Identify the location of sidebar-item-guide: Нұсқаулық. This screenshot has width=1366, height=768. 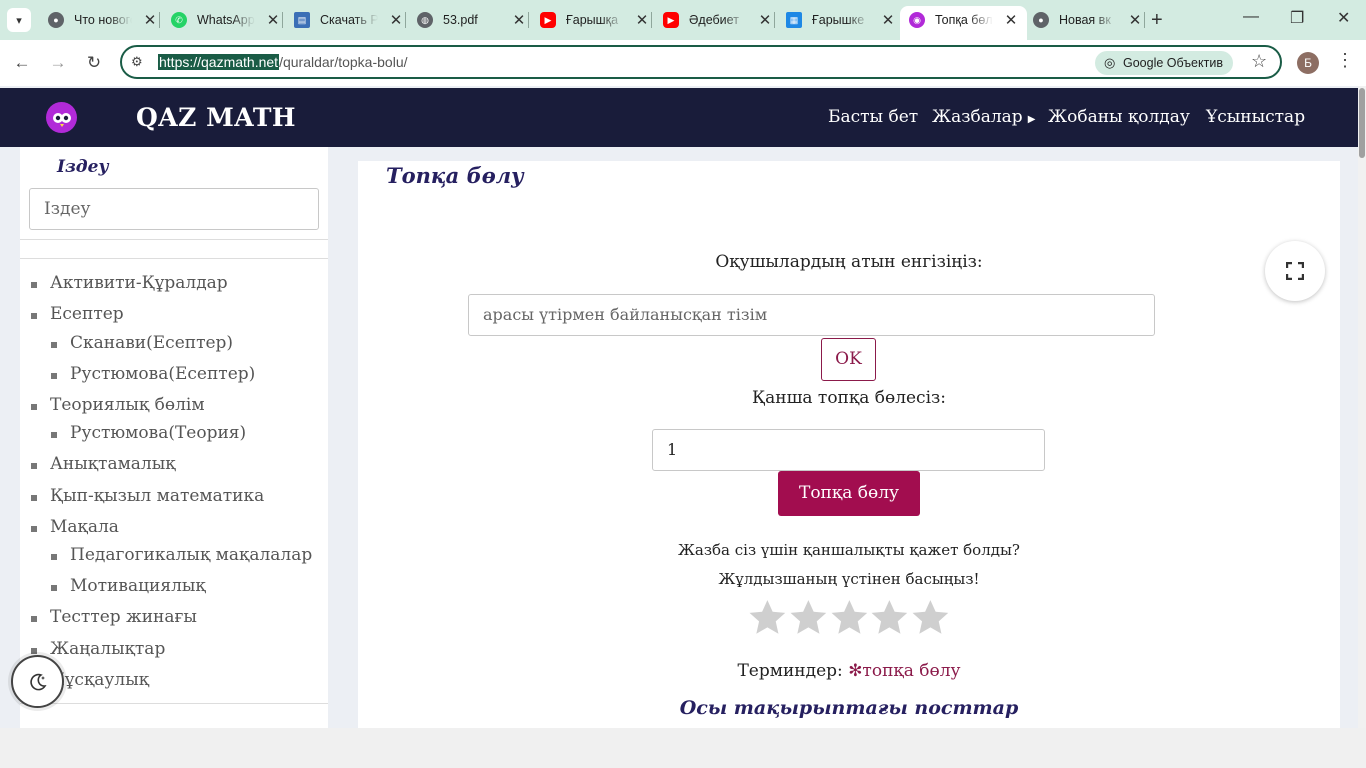
(89, 680).